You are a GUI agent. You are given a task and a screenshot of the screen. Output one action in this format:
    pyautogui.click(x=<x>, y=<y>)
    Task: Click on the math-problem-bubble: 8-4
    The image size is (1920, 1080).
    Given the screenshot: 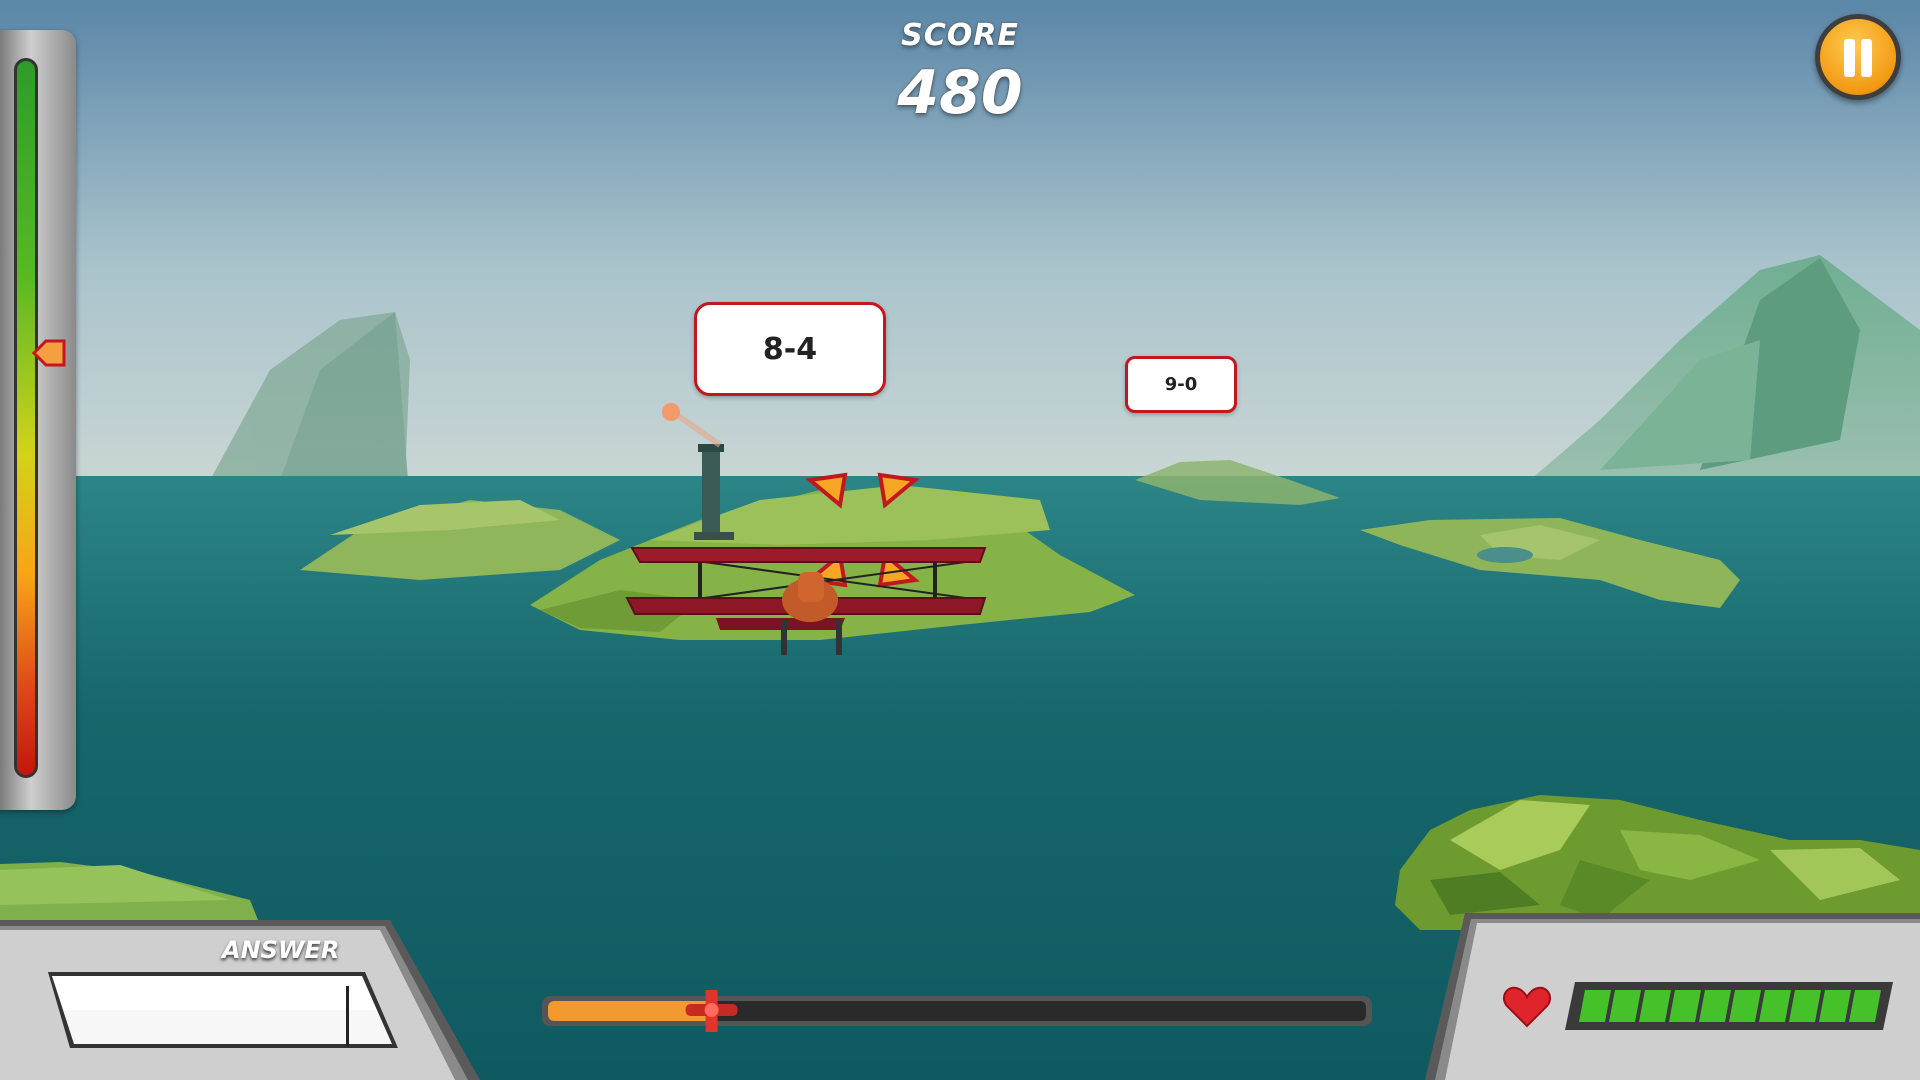 What is the action you would take?
    pyautogui.click(x=790, y=349)
    